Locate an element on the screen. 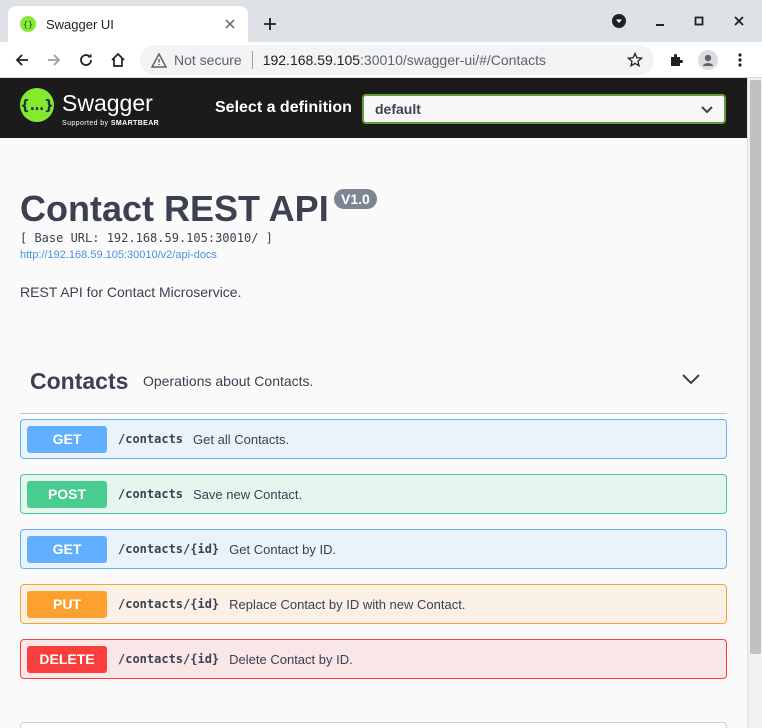 The image size is (762, 728). api-title: Contact REST API is located at coordinates (174, 208).